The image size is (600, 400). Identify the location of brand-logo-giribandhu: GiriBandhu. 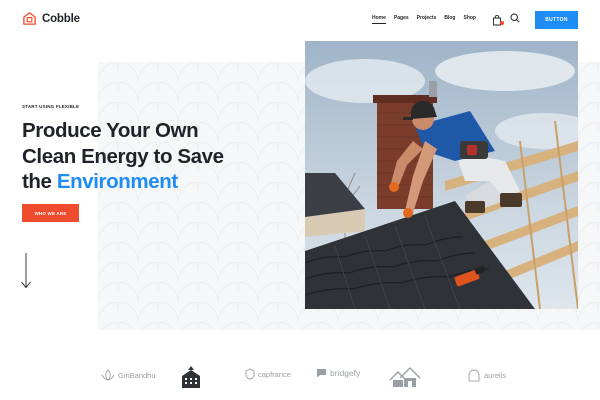
(128, 375).